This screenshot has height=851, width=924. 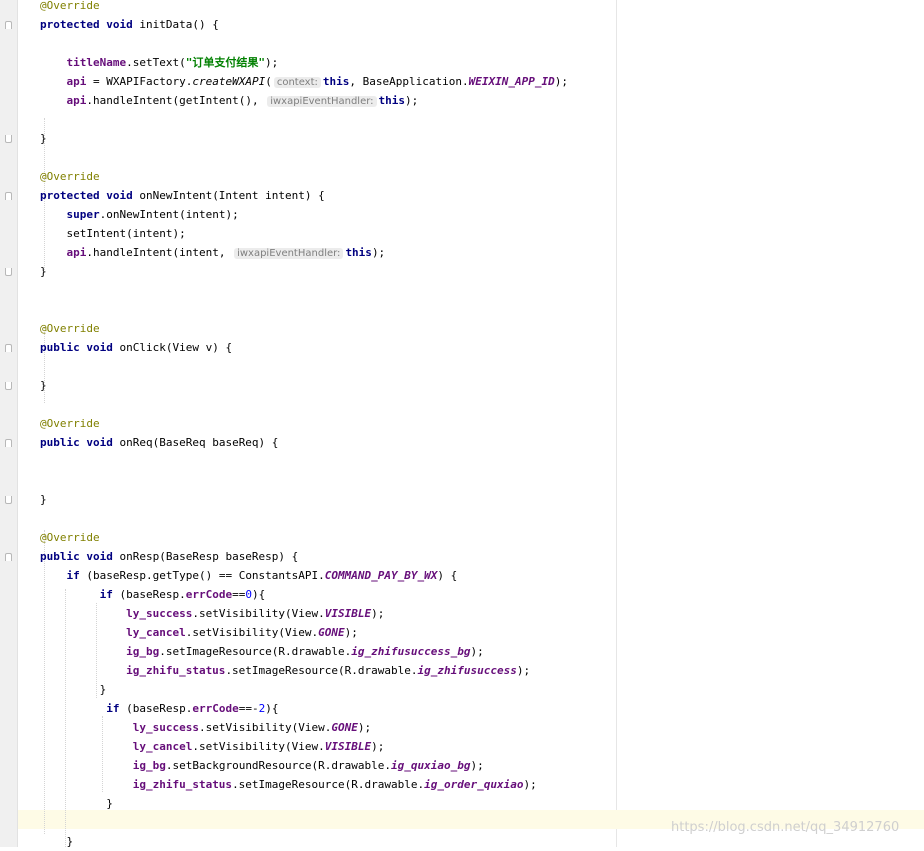 I want to click on right-margin-guide, so click(x=616, y=423).